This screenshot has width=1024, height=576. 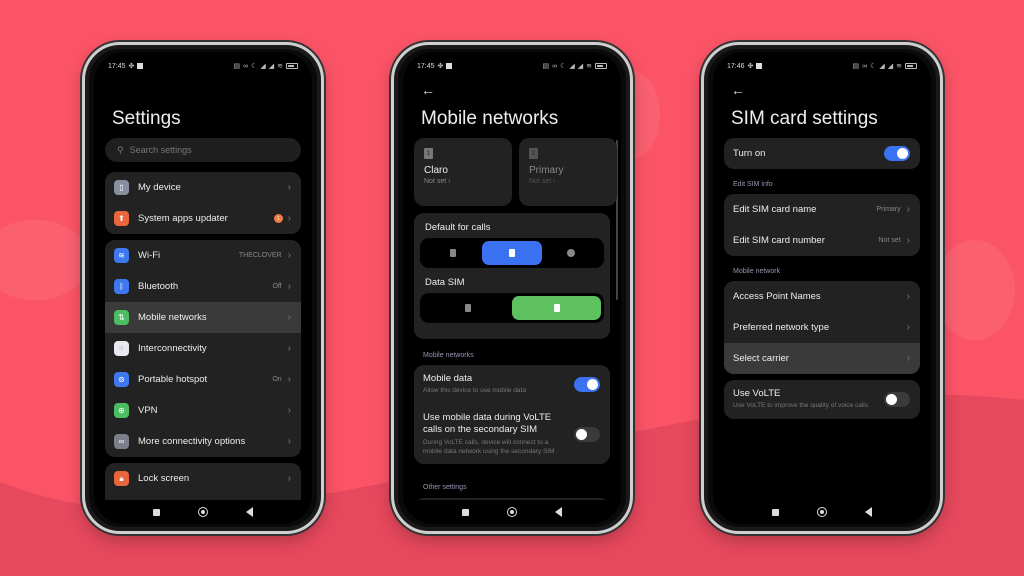 What do you see at coordinates (556, 308) in the screenshot?
I see `data-sim-2-option` at bounding box center [556, 308].